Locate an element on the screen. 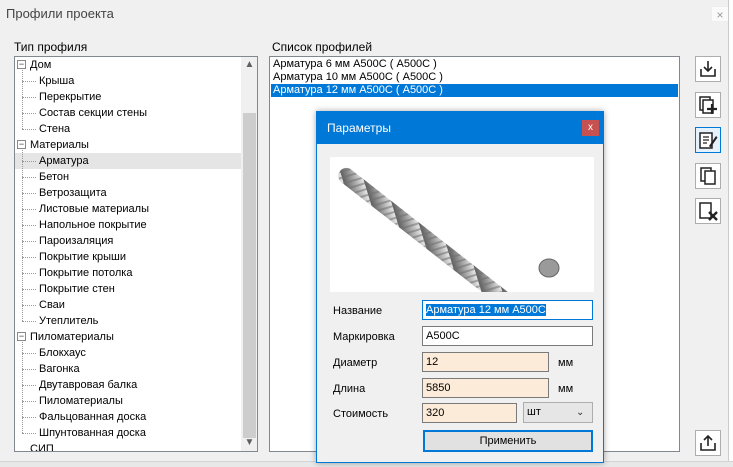 This screenshot has height=467, width=733. dialog-titlebar: Параметры x is located at coordinates (460, 128).